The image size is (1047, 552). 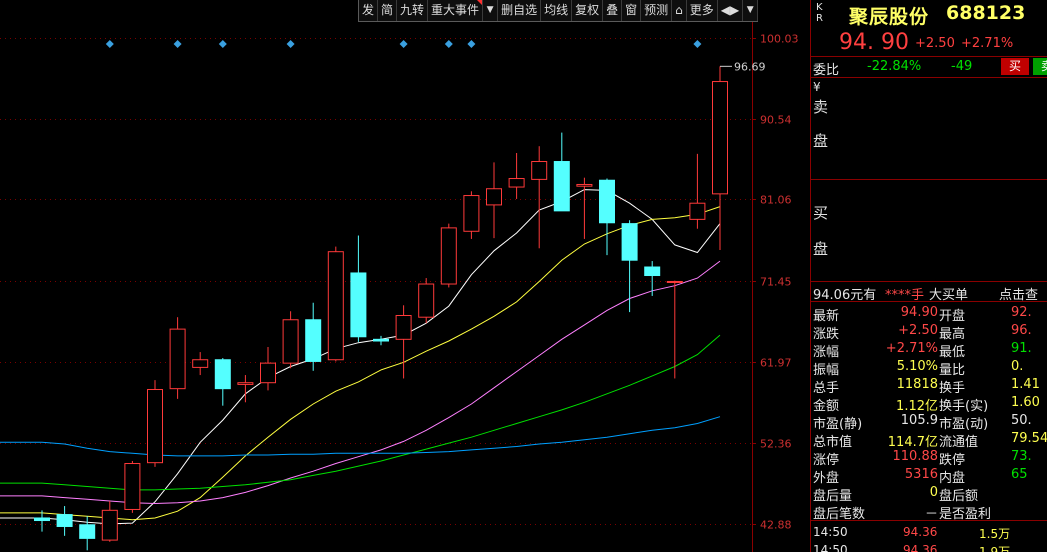 I want to click on stock-code: 688123, so click(x=986, y=13).